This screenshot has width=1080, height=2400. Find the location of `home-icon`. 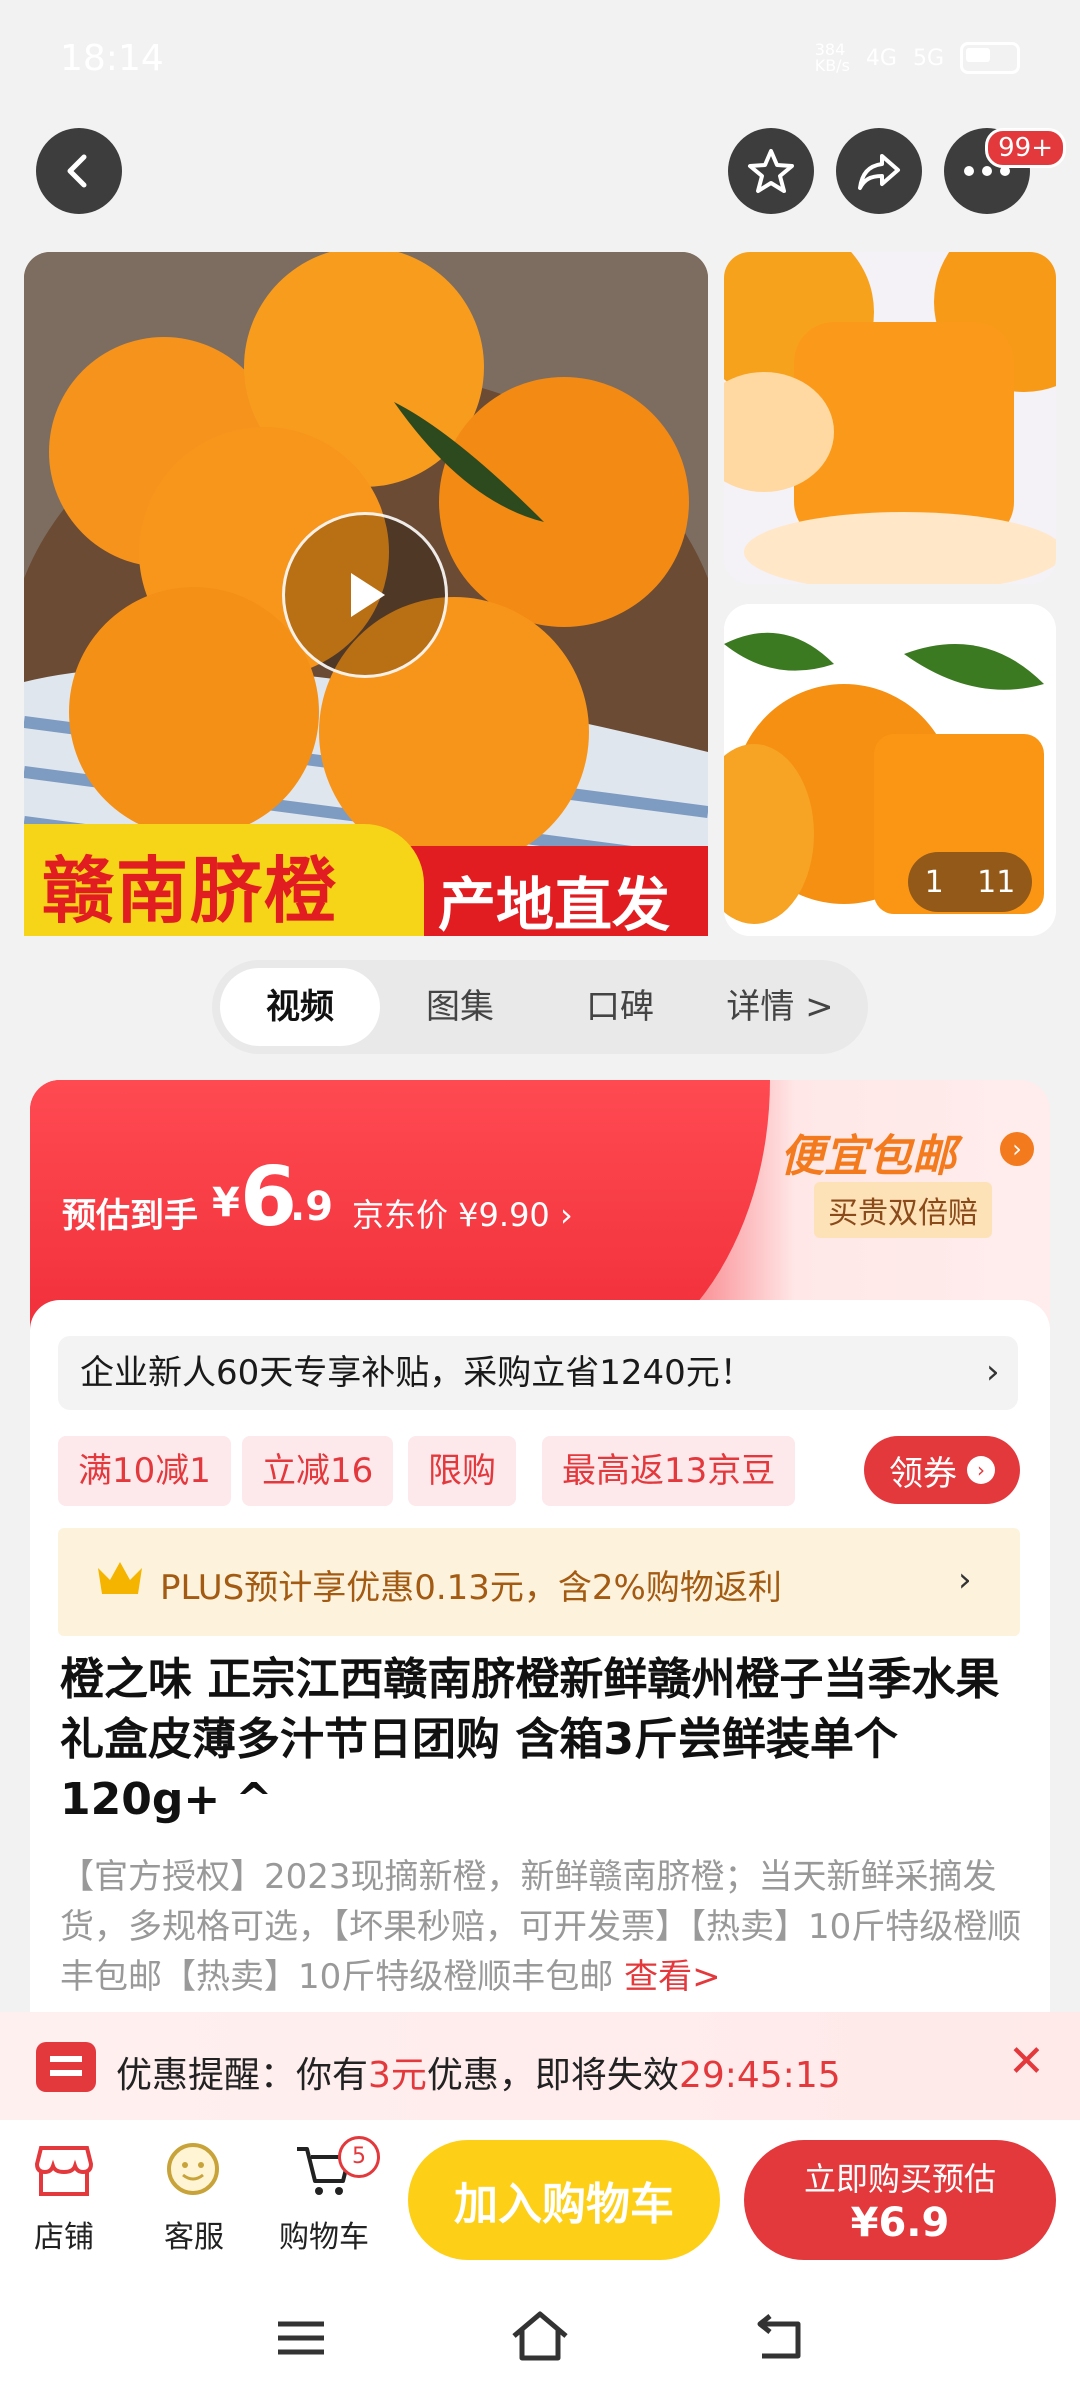

home-icon is located at coordinates (540, 2336).